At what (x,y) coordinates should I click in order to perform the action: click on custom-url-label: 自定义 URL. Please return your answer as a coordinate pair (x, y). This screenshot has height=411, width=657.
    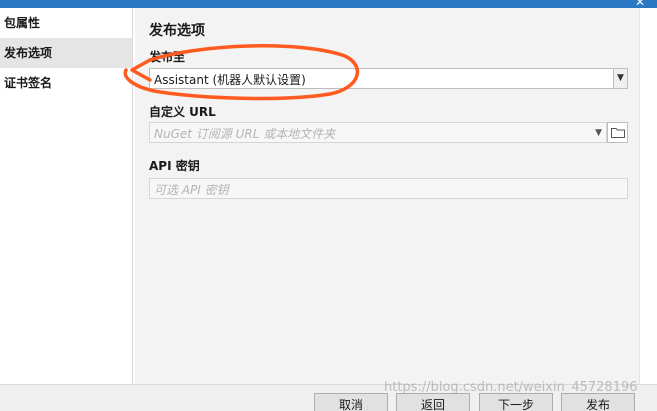
    Looking at the image, I should click on (182, 112).